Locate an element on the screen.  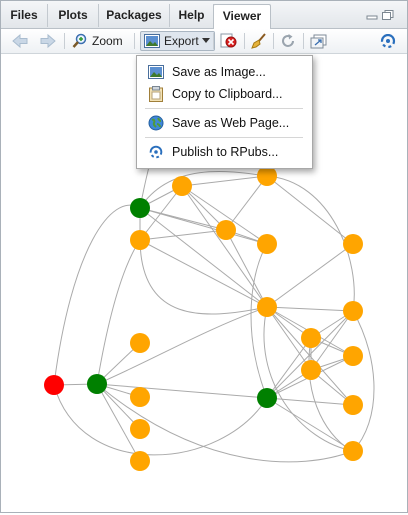
zoom-label: Zoom is located at coordinates (107, 41).